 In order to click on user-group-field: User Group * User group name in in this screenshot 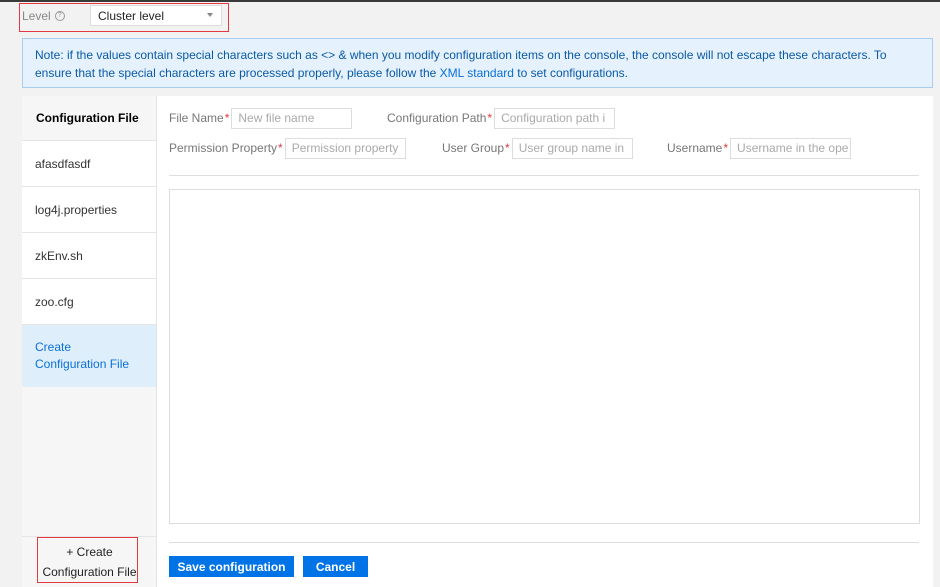, I will do `click(537, 148)`.